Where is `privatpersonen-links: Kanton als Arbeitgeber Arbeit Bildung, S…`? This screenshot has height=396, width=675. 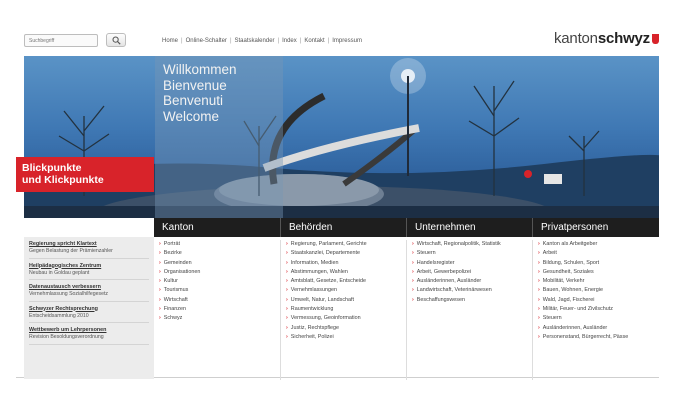 privatpersonen-links: Kanton als Arbeitgeber Arbeit Bildung, S… is located at coordinates (595, 310).